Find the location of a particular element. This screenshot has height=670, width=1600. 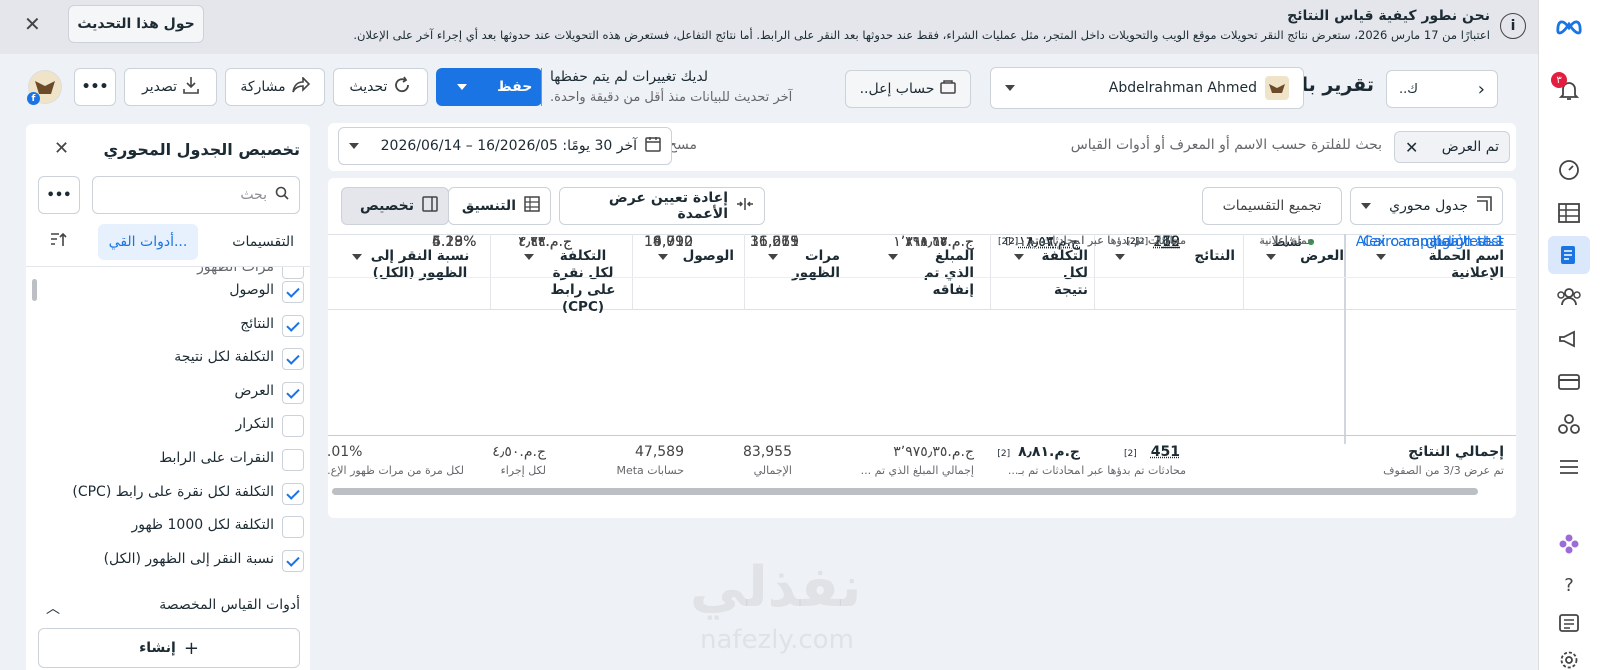

format-button: التنسيق is located at coordinates (499, 206).